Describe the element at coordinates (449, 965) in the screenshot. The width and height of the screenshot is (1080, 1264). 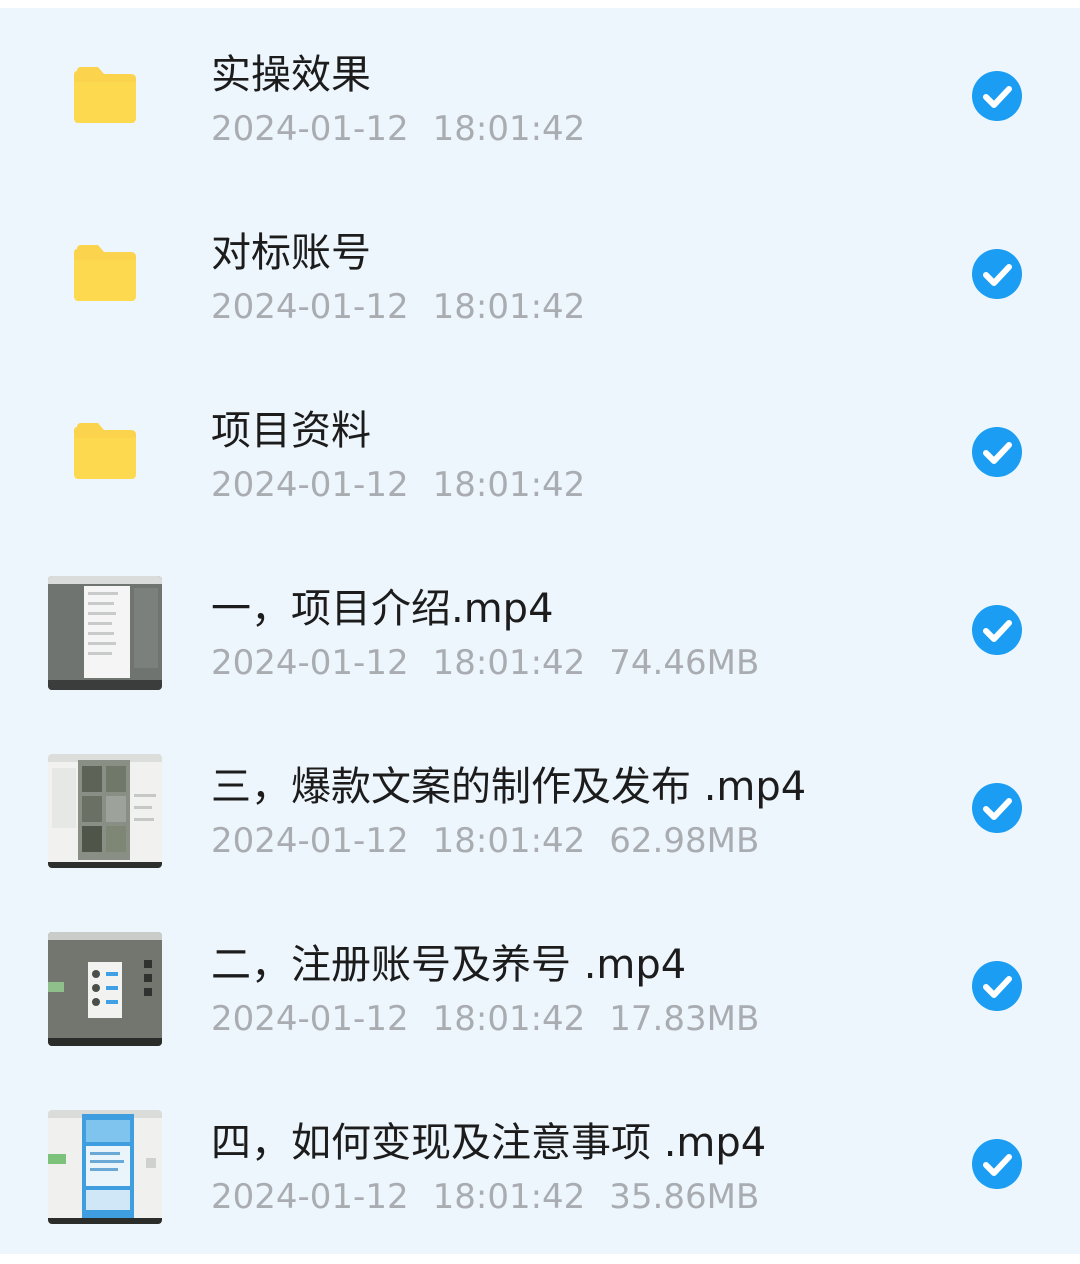
I see `file-name: 二，注册账号及养号 .mp4` at that location.